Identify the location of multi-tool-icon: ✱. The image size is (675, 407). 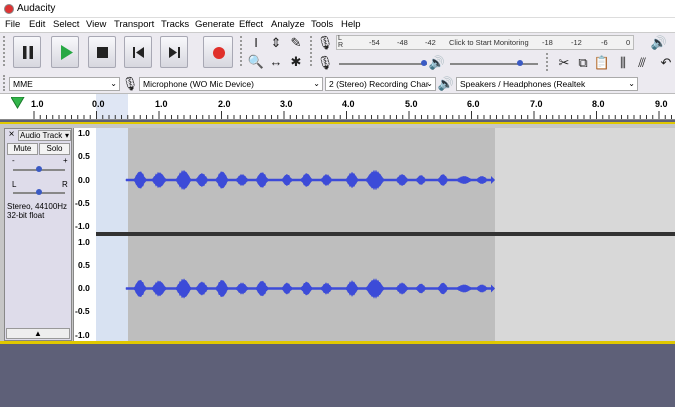
(296, 61).